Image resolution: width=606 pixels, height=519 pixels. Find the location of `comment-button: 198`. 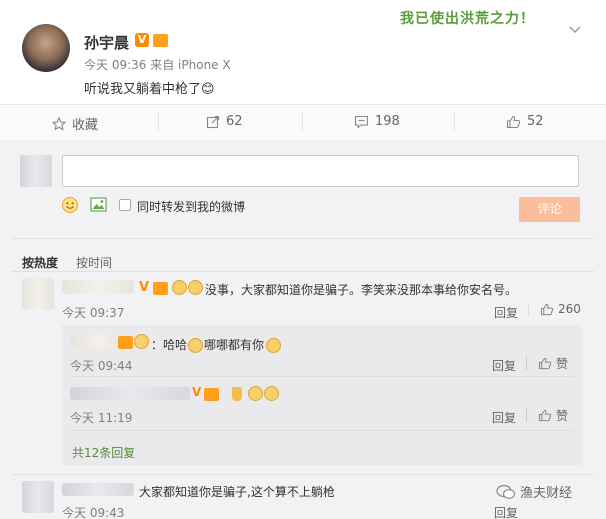

comment-button: 198 is located at coordinates (377, 121).